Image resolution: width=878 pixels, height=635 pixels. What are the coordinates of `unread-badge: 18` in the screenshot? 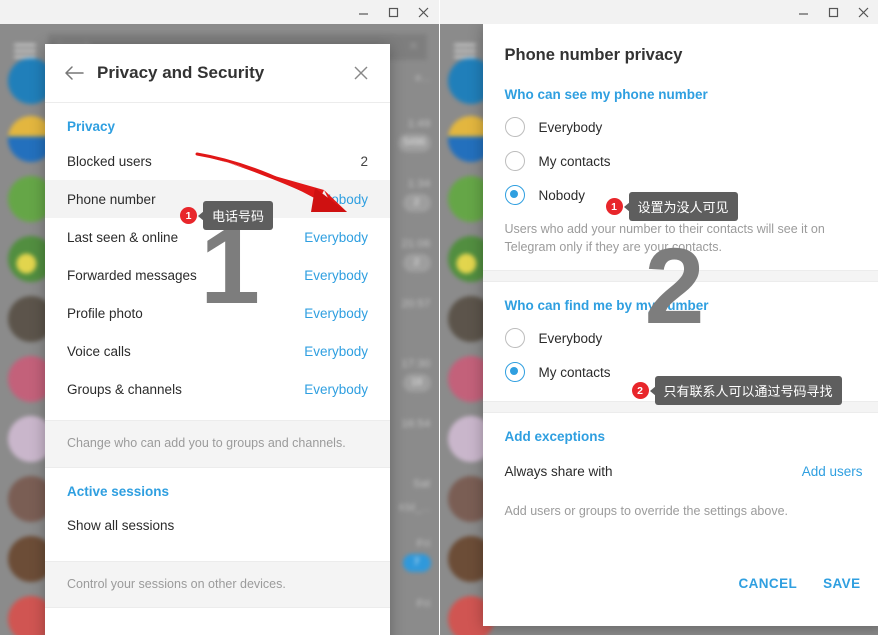 It's located at (416, 383).